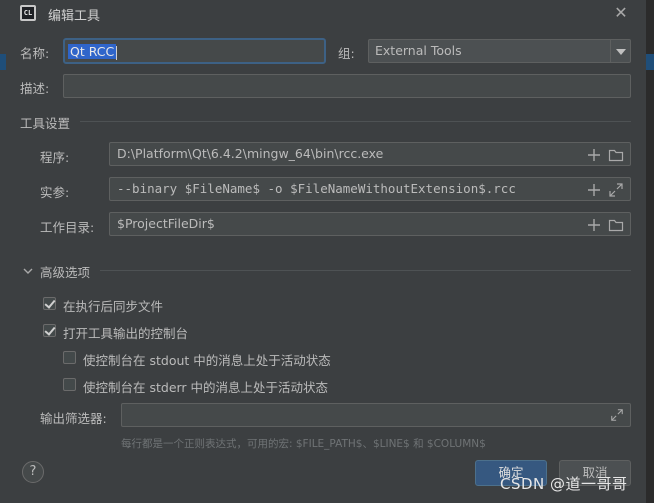 This screenshot has height=503, width=654. I want to click on close-icon: ✕, so click(621, 13).